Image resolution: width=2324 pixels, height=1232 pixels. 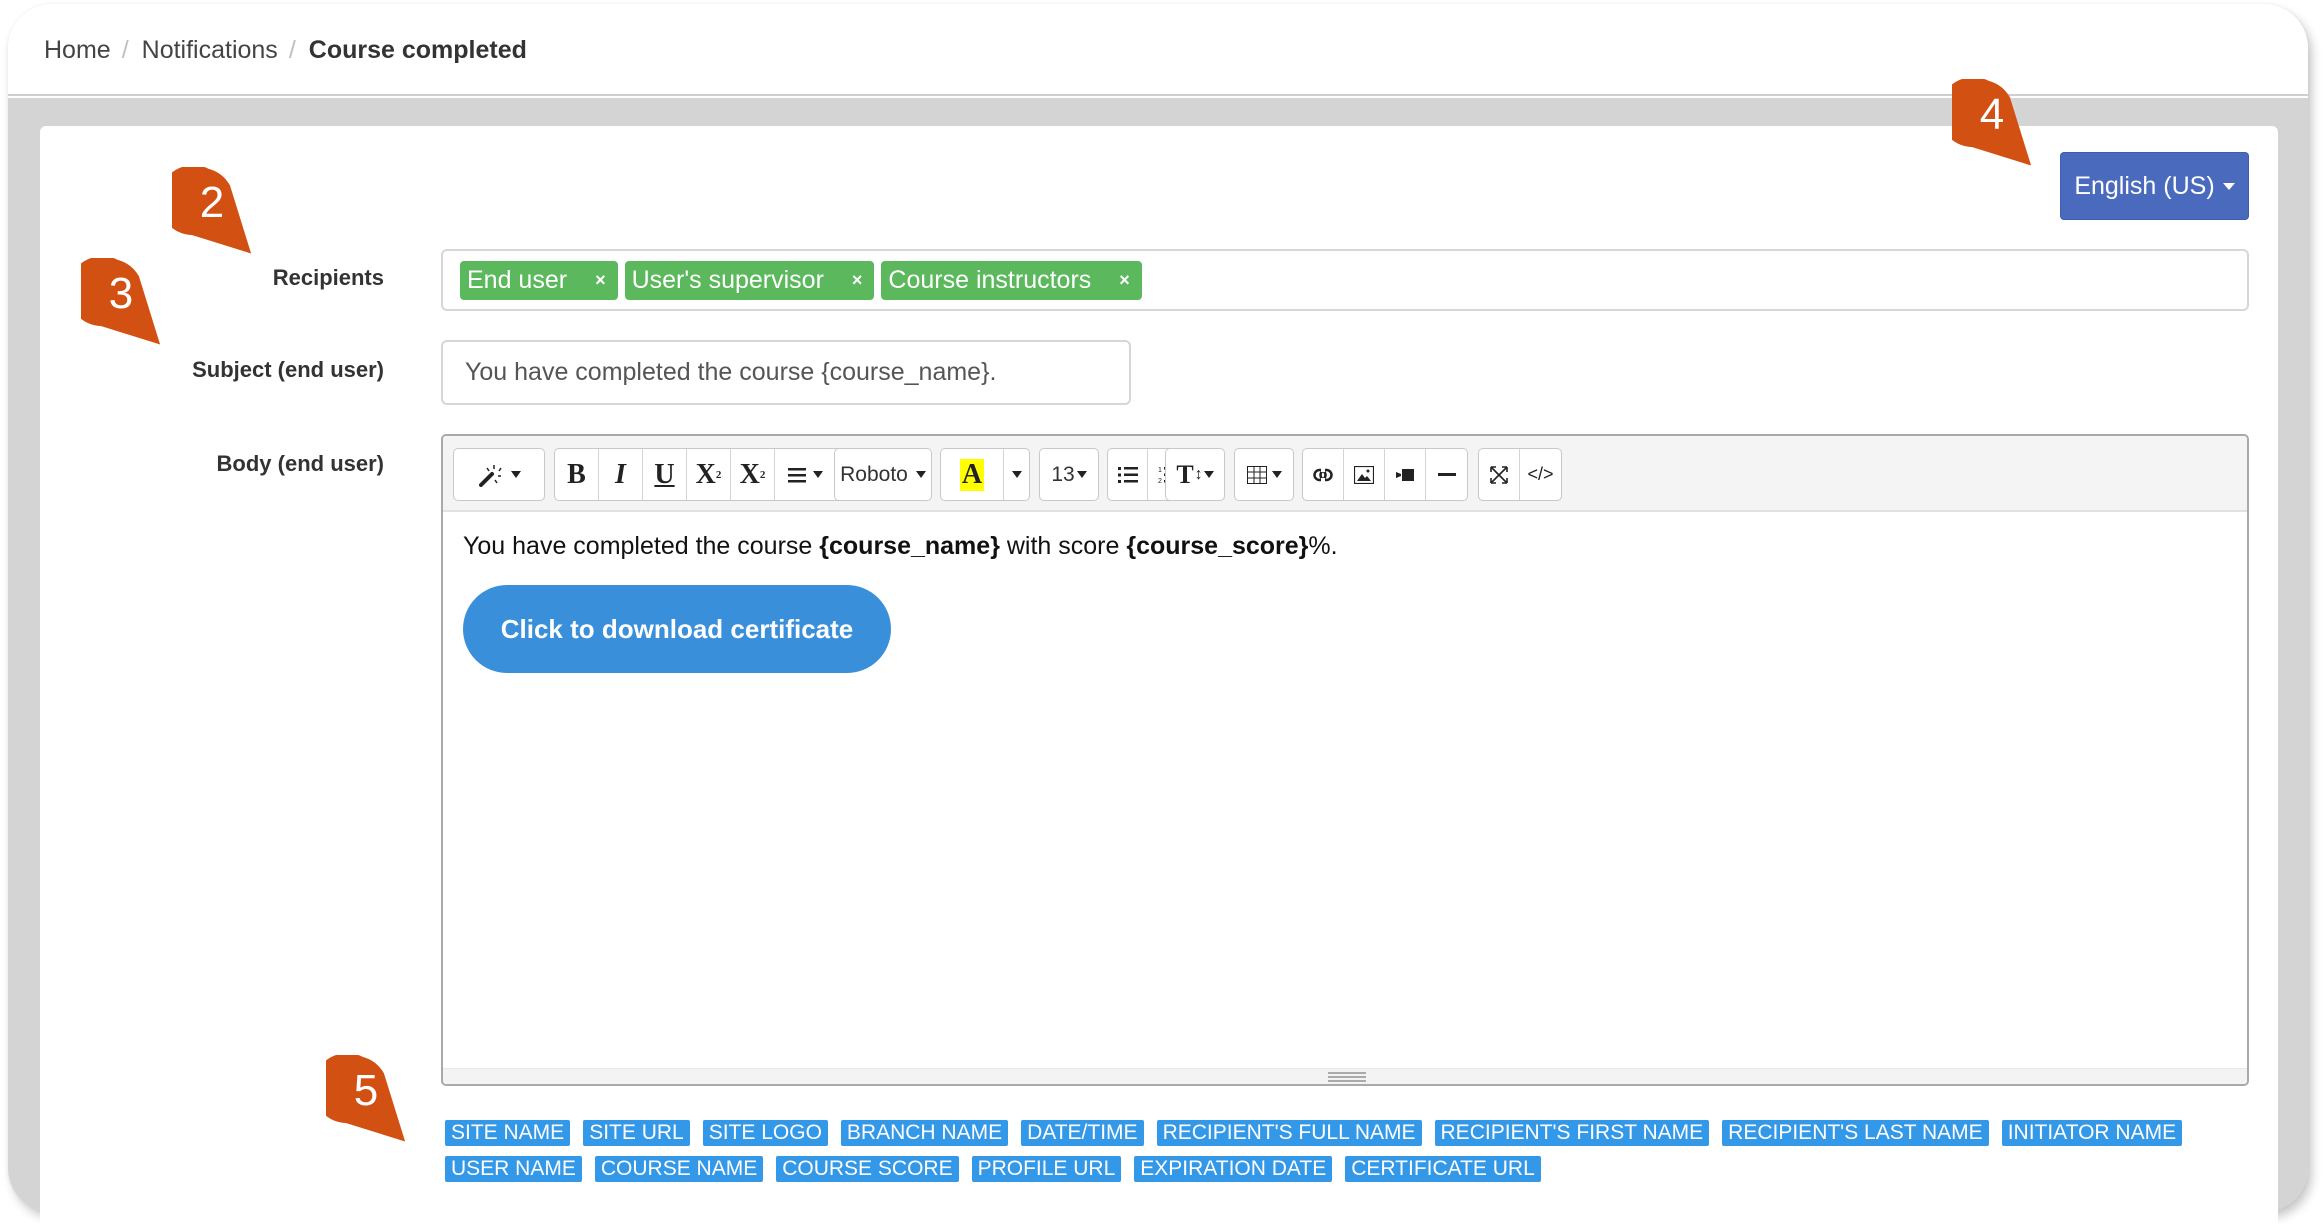 I want to click on video-button, so click(x=1405, y=474).